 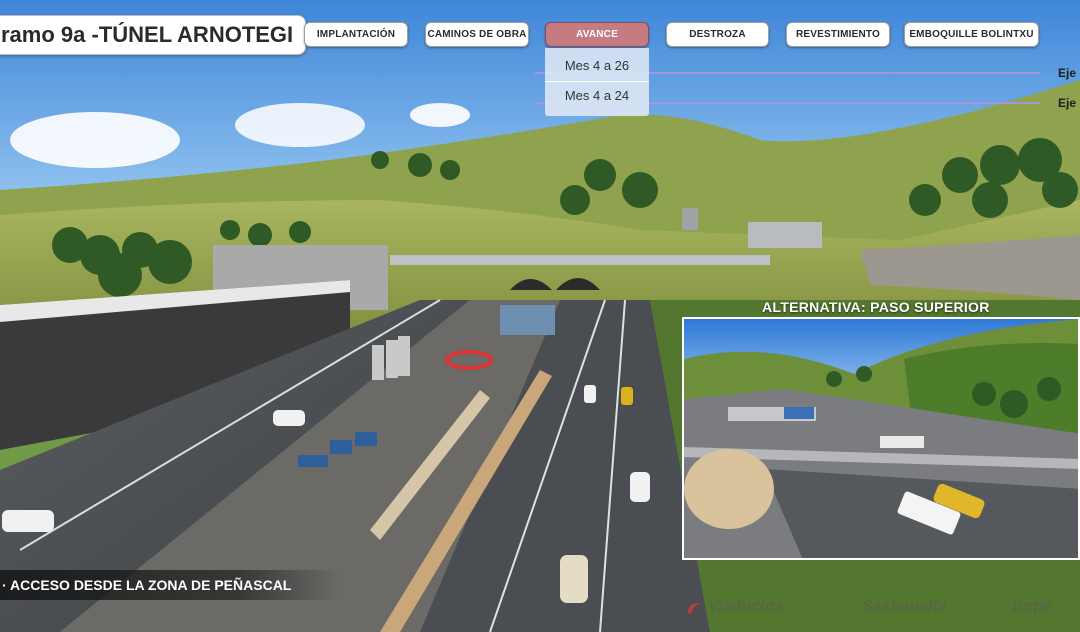 What do you see at coordinates (477, 34) in the screenshot?
I see `nav-button-caminos-de-obra: CAMINOS DE OBRA` at bounding box center [477, 34].